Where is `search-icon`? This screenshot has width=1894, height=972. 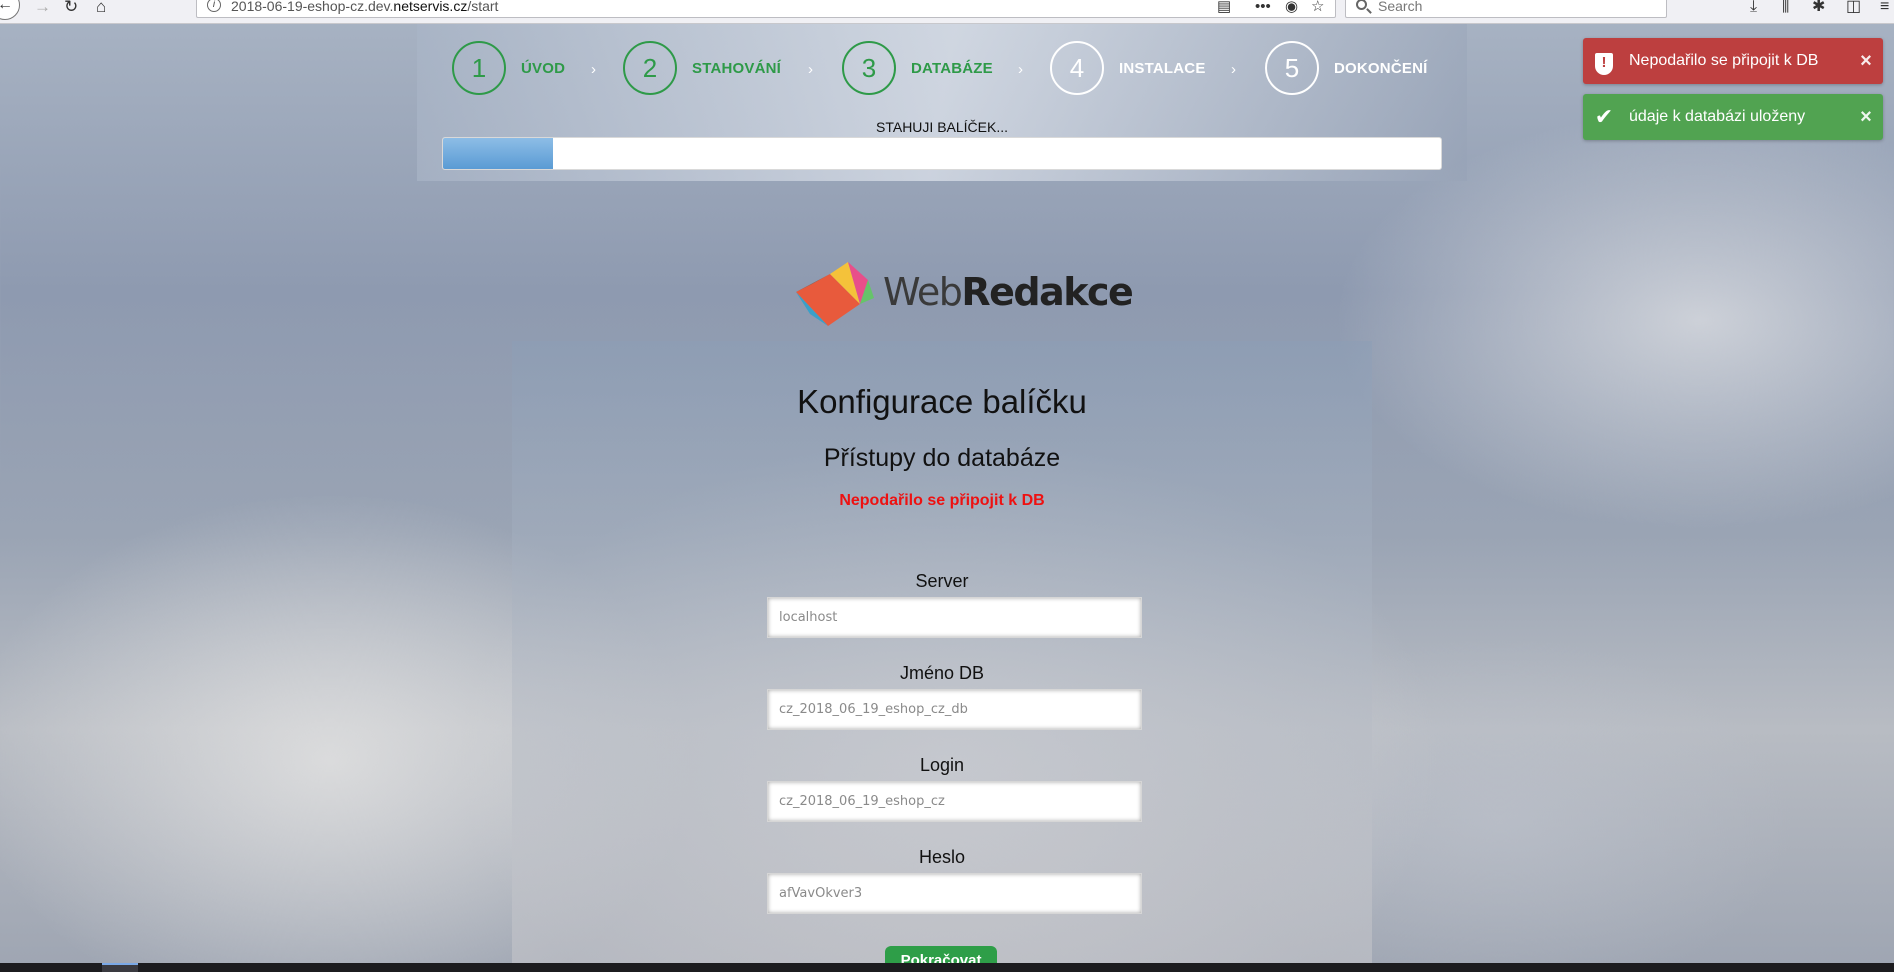 search-icon is located at coordinates (1361, 5).